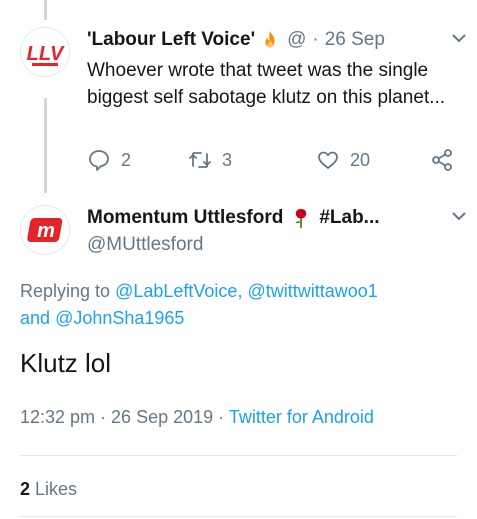 This screenshot has width=477, height=519. What do you see at coordinates (301, 417) in the screenshot?
I see `tweet2-client: Twitter for Android` at bounding box center [301, 417].